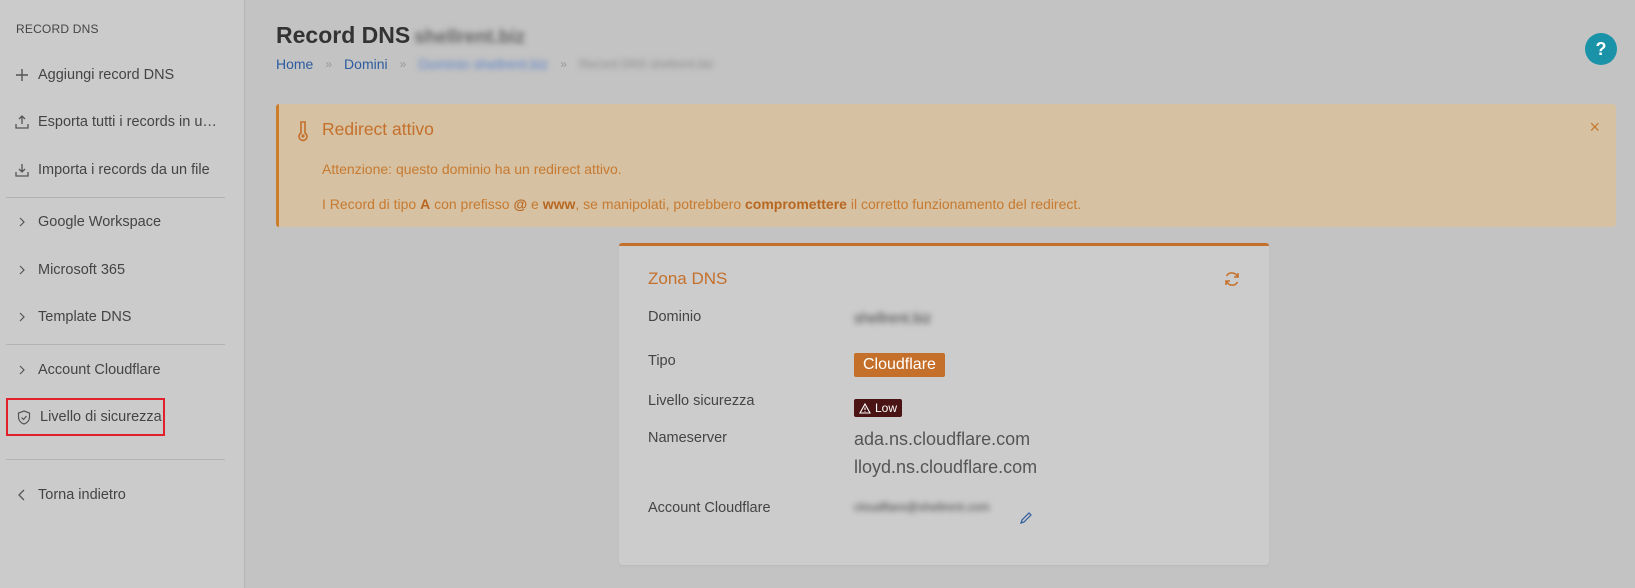 This screenshot has height=588, width=1635. What do you see at coordinates (709, 508) in the screenshot?
I see `account-cloudflare-label: Account Cloudflare` at bounding box center [709, 508].